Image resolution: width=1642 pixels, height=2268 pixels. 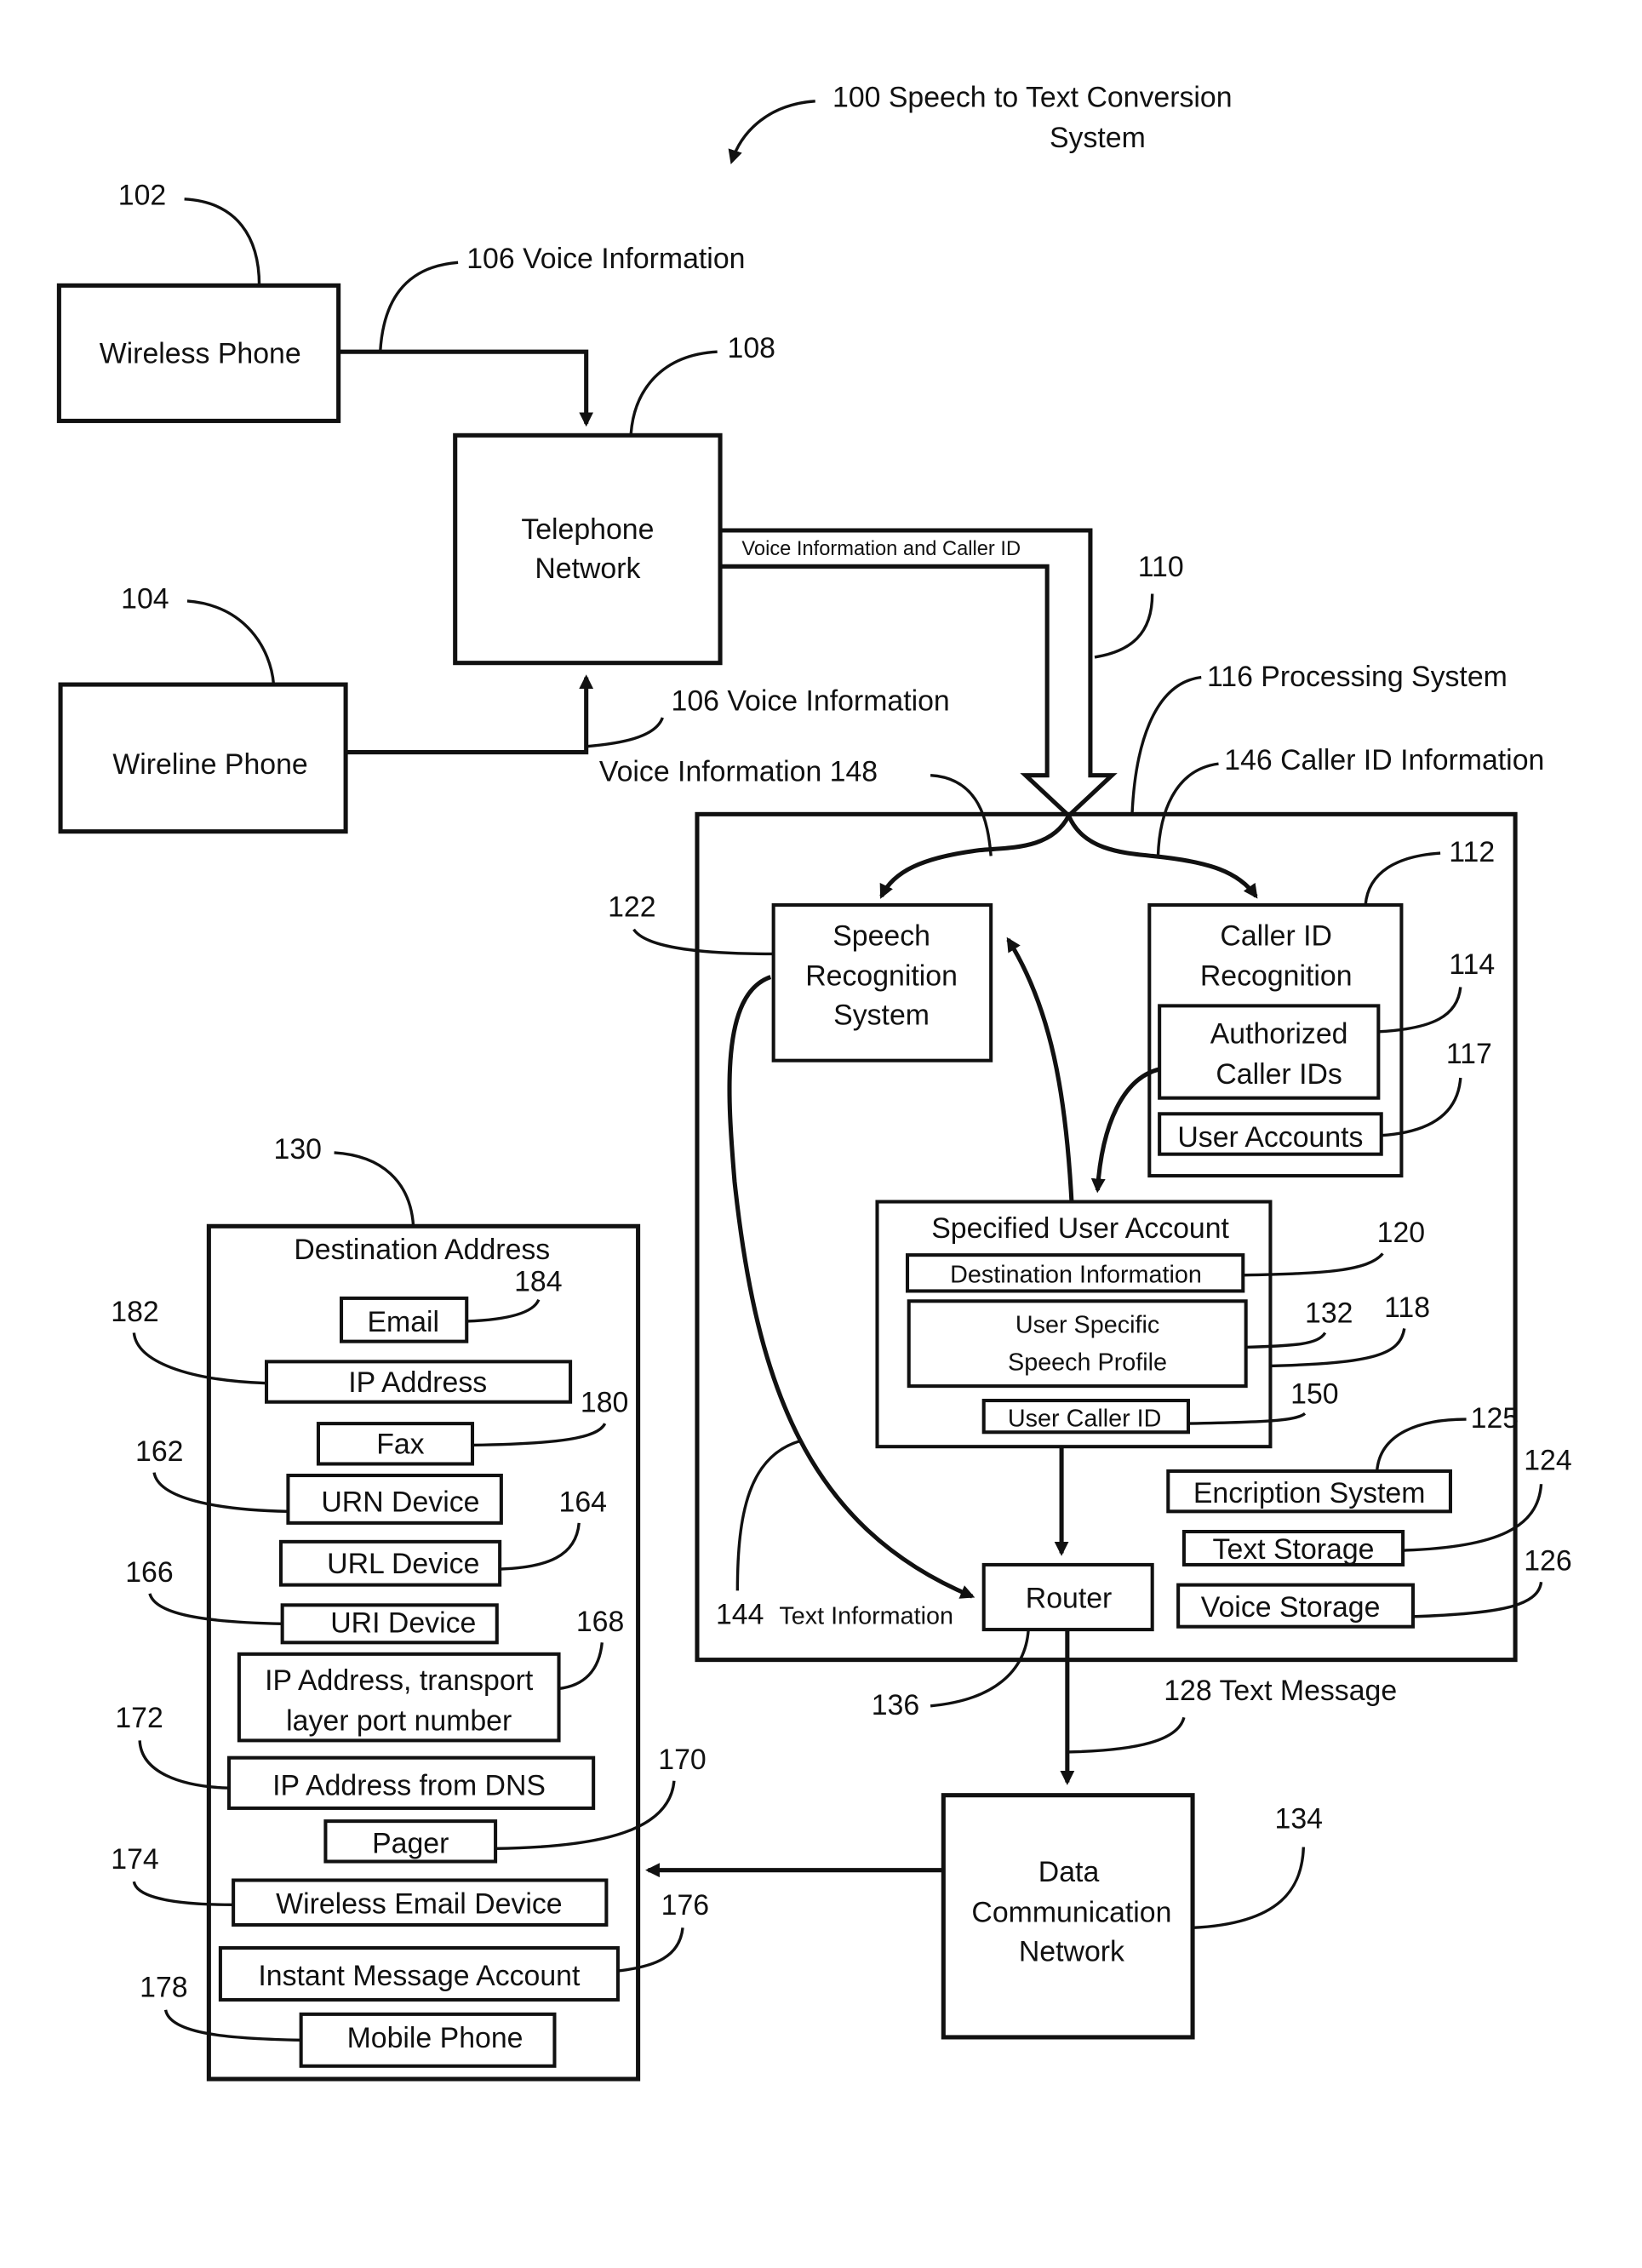 What do you see at coordinates (410, 1843) in the screenshot?
I see `dest-pager-label: Pager` at bounding box center [410, 1843].